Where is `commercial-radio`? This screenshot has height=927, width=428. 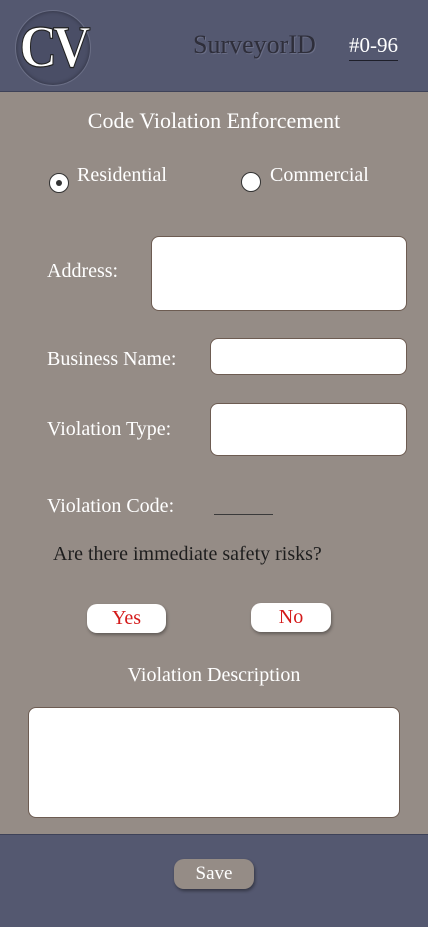 commercial-radio is located at coordinates (251, 182).